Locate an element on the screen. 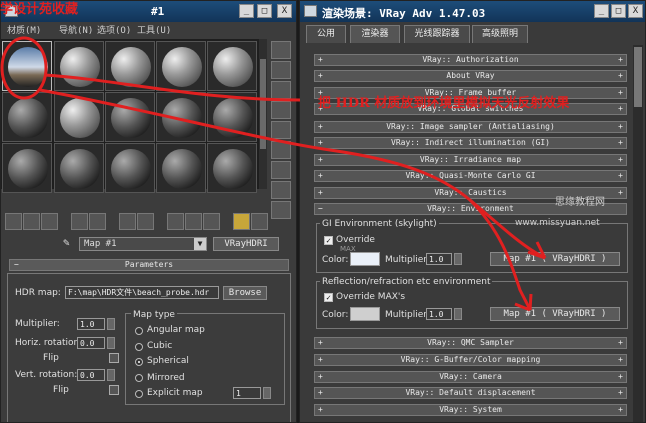  rollout-global-switches: + VRay:: Global switches + is located at coordinates (470, 109).